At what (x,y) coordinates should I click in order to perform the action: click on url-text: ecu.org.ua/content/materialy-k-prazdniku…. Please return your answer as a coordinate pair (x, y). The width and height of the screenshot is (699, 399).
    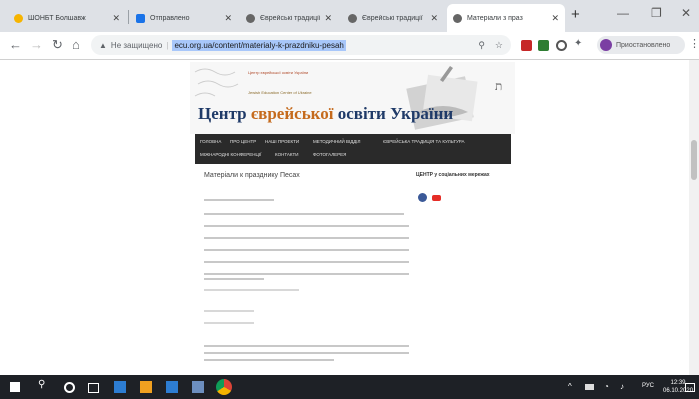
    Looking at the image, I should click on (259, 45).